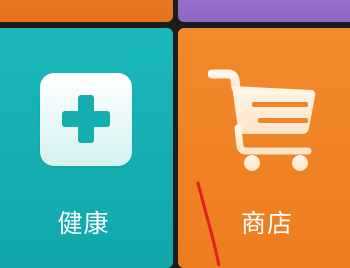 The image size is (350, 268). What do you see at coordinates (86, 11) in the screenshot?
I see `app-tile-top-left` at bounding box center [86, 11].